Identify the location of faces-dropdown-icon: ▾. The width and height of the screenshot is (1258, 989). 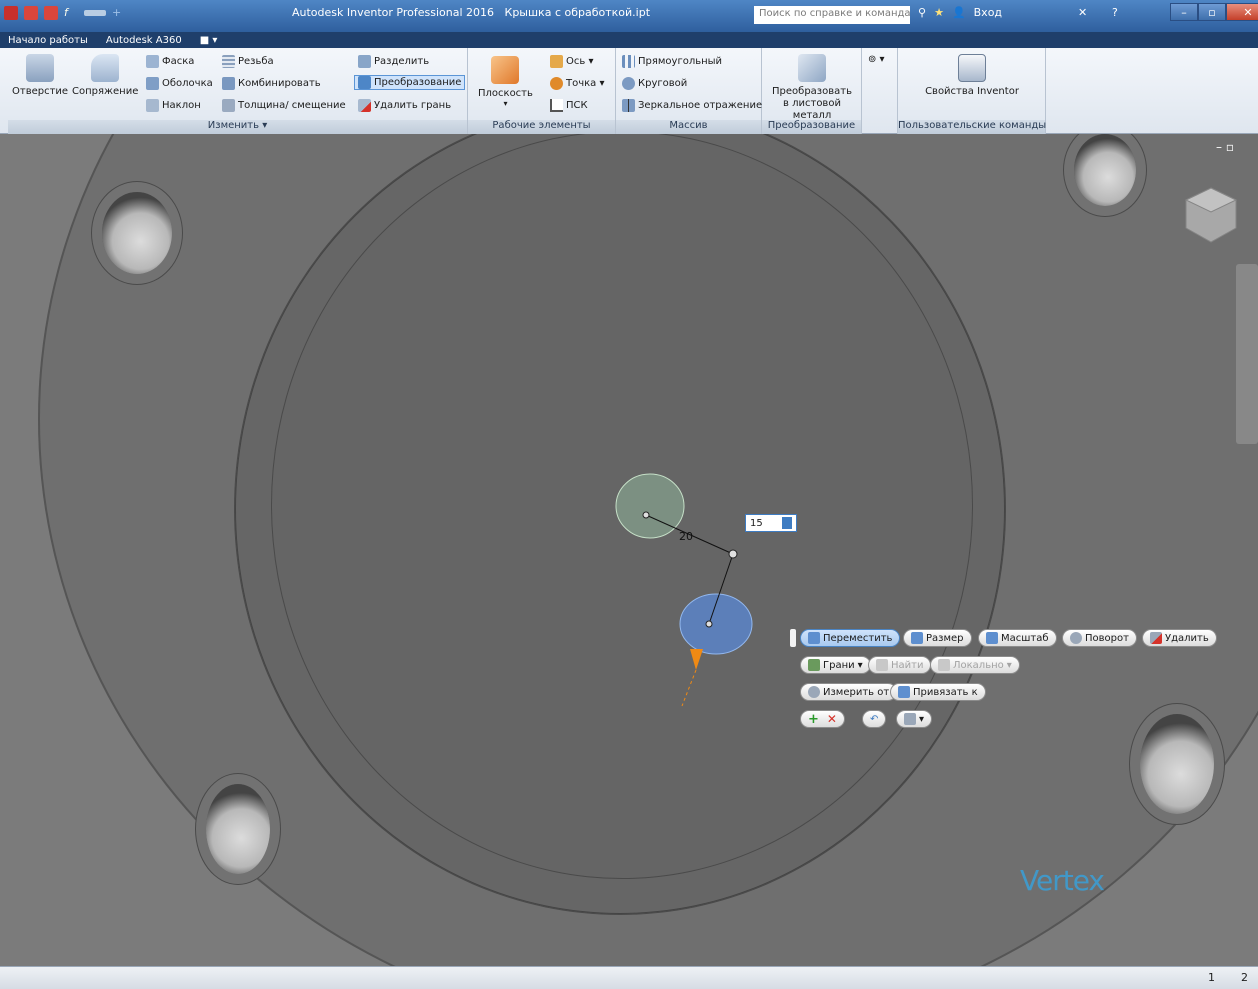
(860, 665).